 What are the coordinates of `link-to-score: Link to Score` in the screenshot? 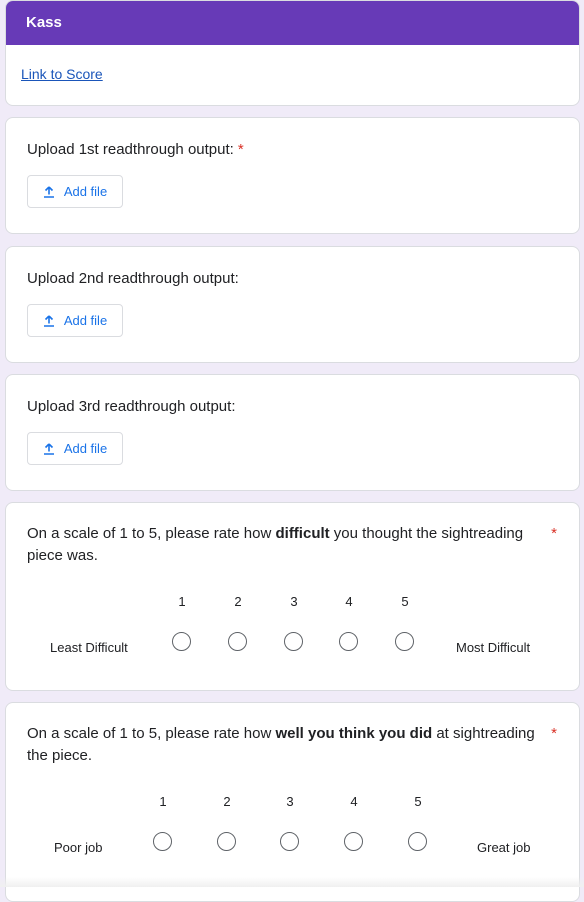 It's located at (62, 74).